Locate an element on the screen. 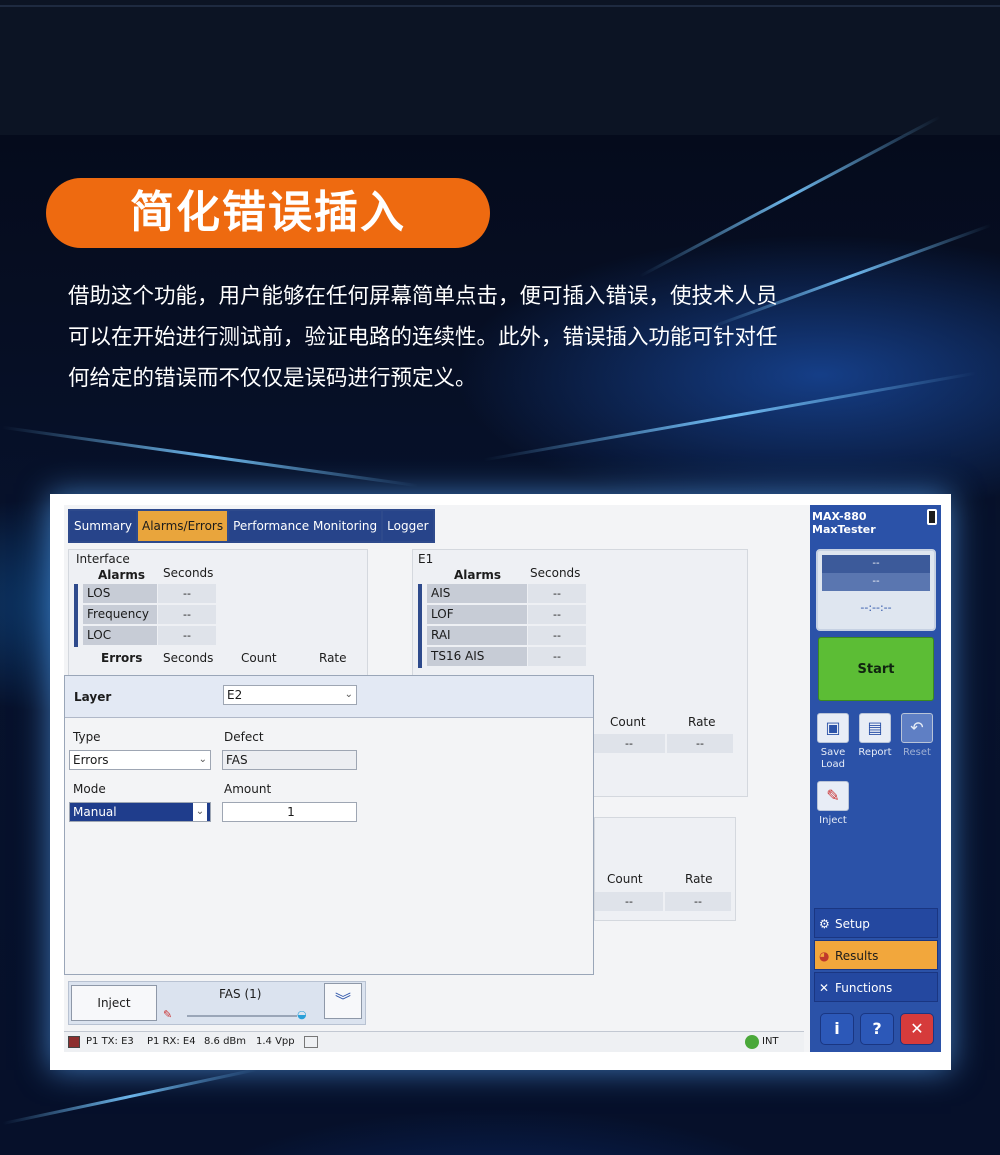  droplet-icon: ◒ is located at coordinates (302, 1014).